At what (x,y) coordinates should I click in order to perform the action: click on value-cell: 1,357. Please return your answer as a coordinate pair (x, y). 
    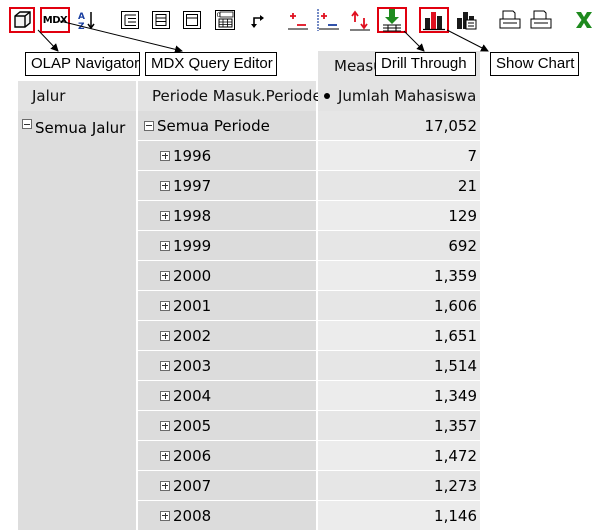
    Looking at the image, I should click on (399, 425).